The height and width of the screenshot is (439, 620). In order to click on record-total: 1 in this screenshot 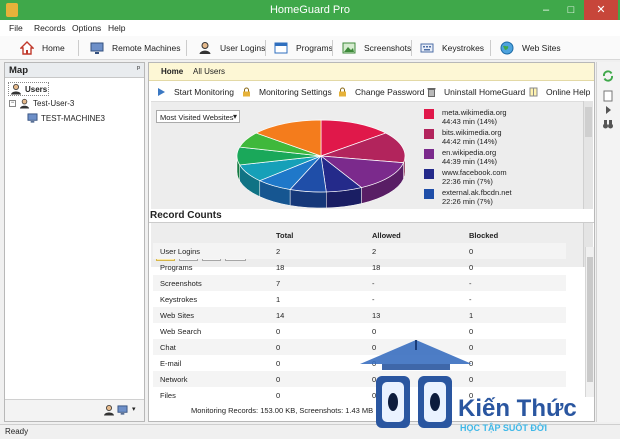, I will do `click(278, 299)`.